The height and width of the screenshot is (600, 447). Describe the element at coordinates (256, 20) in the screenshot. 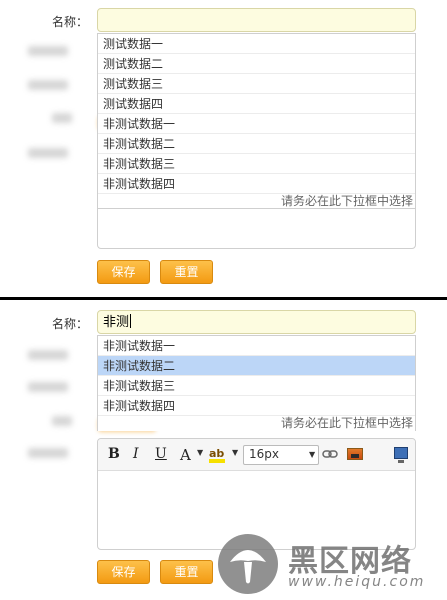

I see `name-input` at that location.